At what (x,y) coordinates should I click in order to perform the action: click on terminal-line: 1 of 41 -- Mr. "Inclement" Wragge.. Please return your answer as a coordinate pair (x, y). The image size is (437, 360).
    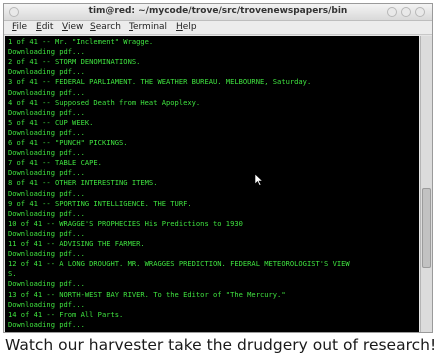
    Looking at the image, I should click on (81, 41).